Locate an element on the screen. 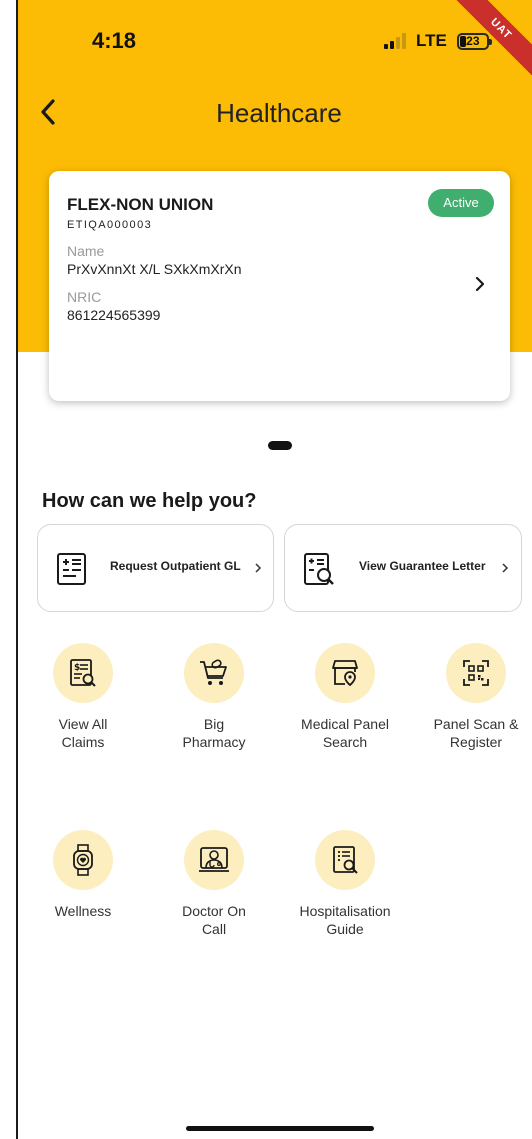 This screenshot has width=532, height=1139. battery-icon: 23 is located at coordinates (474, 41).